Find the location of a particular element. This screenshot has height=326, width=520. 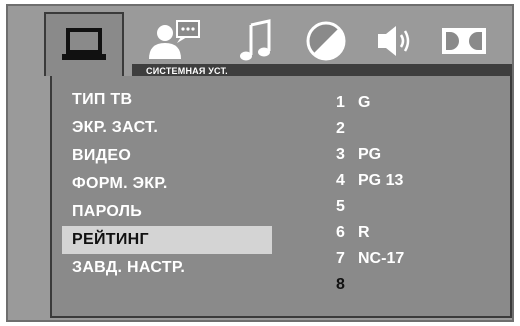

menu-item-tv-type: ТИП ТВ is located at coordinates (167, 100).